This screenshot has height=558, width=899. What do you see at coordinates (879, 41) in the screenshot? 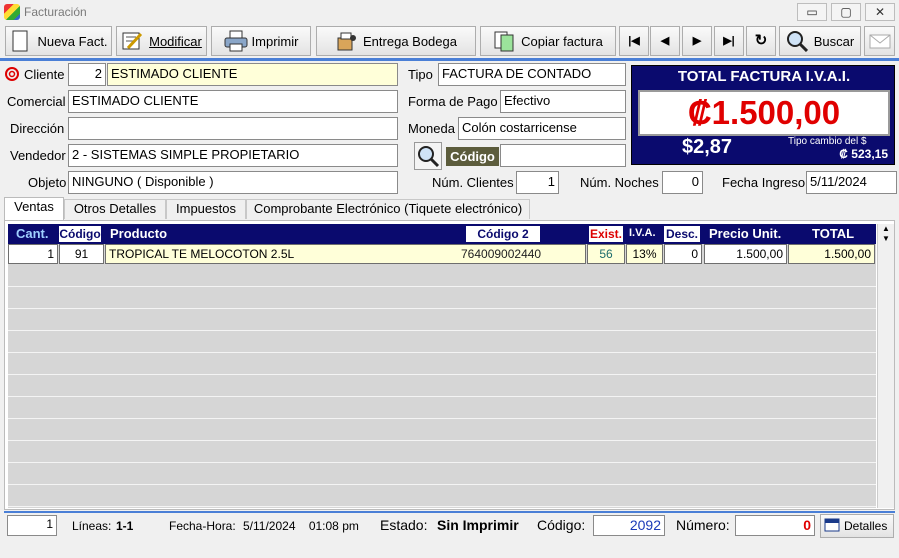
I see `email-button` at bounding box center [879, 41].